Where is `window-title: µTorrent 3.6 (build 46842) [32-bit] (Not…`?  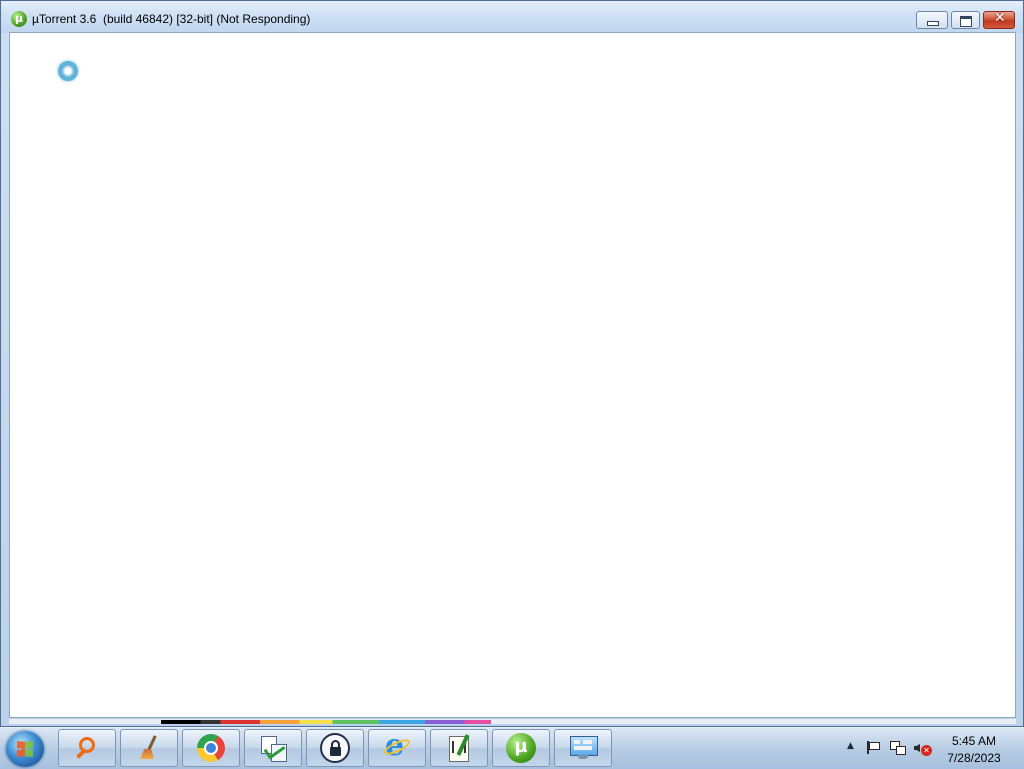 window-title: µTorrent 3.6 (build 46842) [32-bit] (Not… is located at coordinates (171, 19).